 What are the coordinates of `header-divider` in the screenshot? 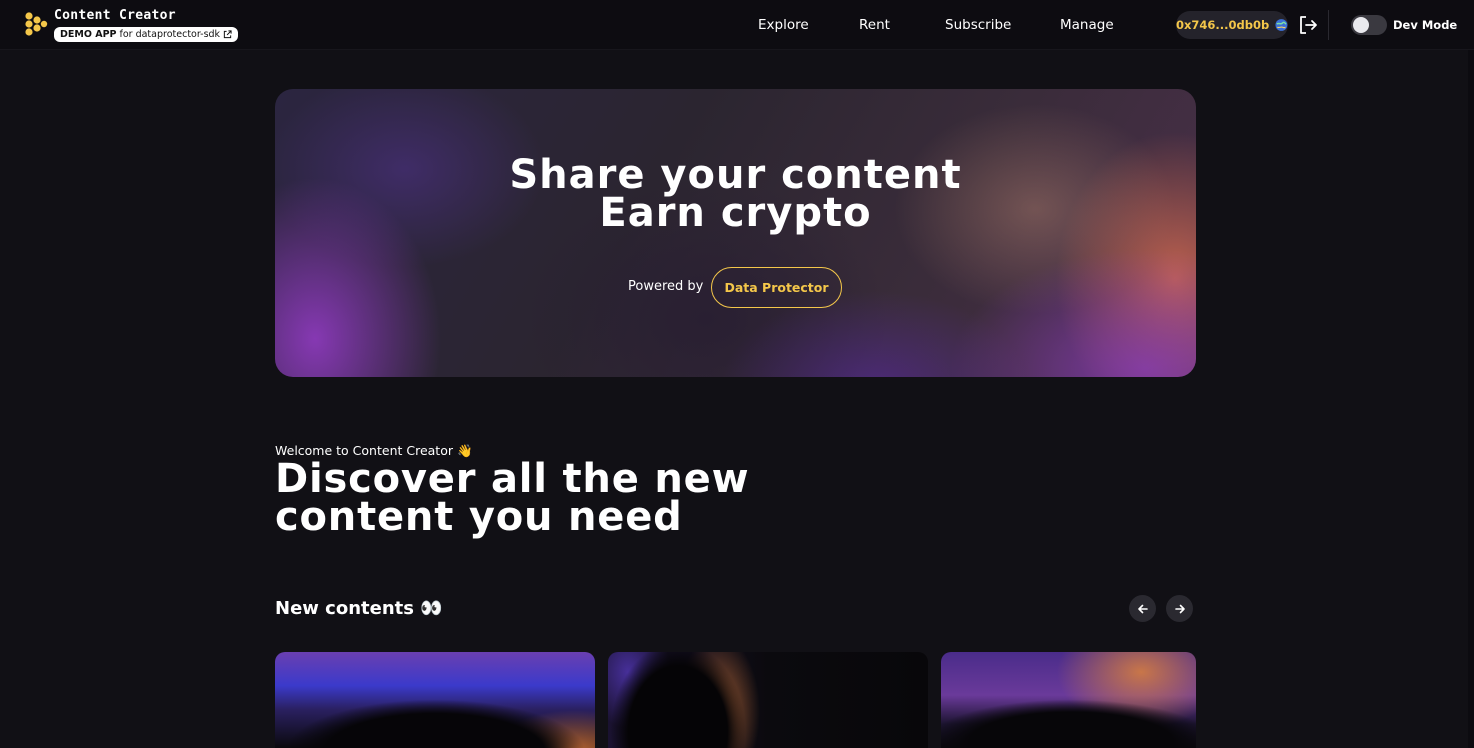 It's located at (1328, 25).